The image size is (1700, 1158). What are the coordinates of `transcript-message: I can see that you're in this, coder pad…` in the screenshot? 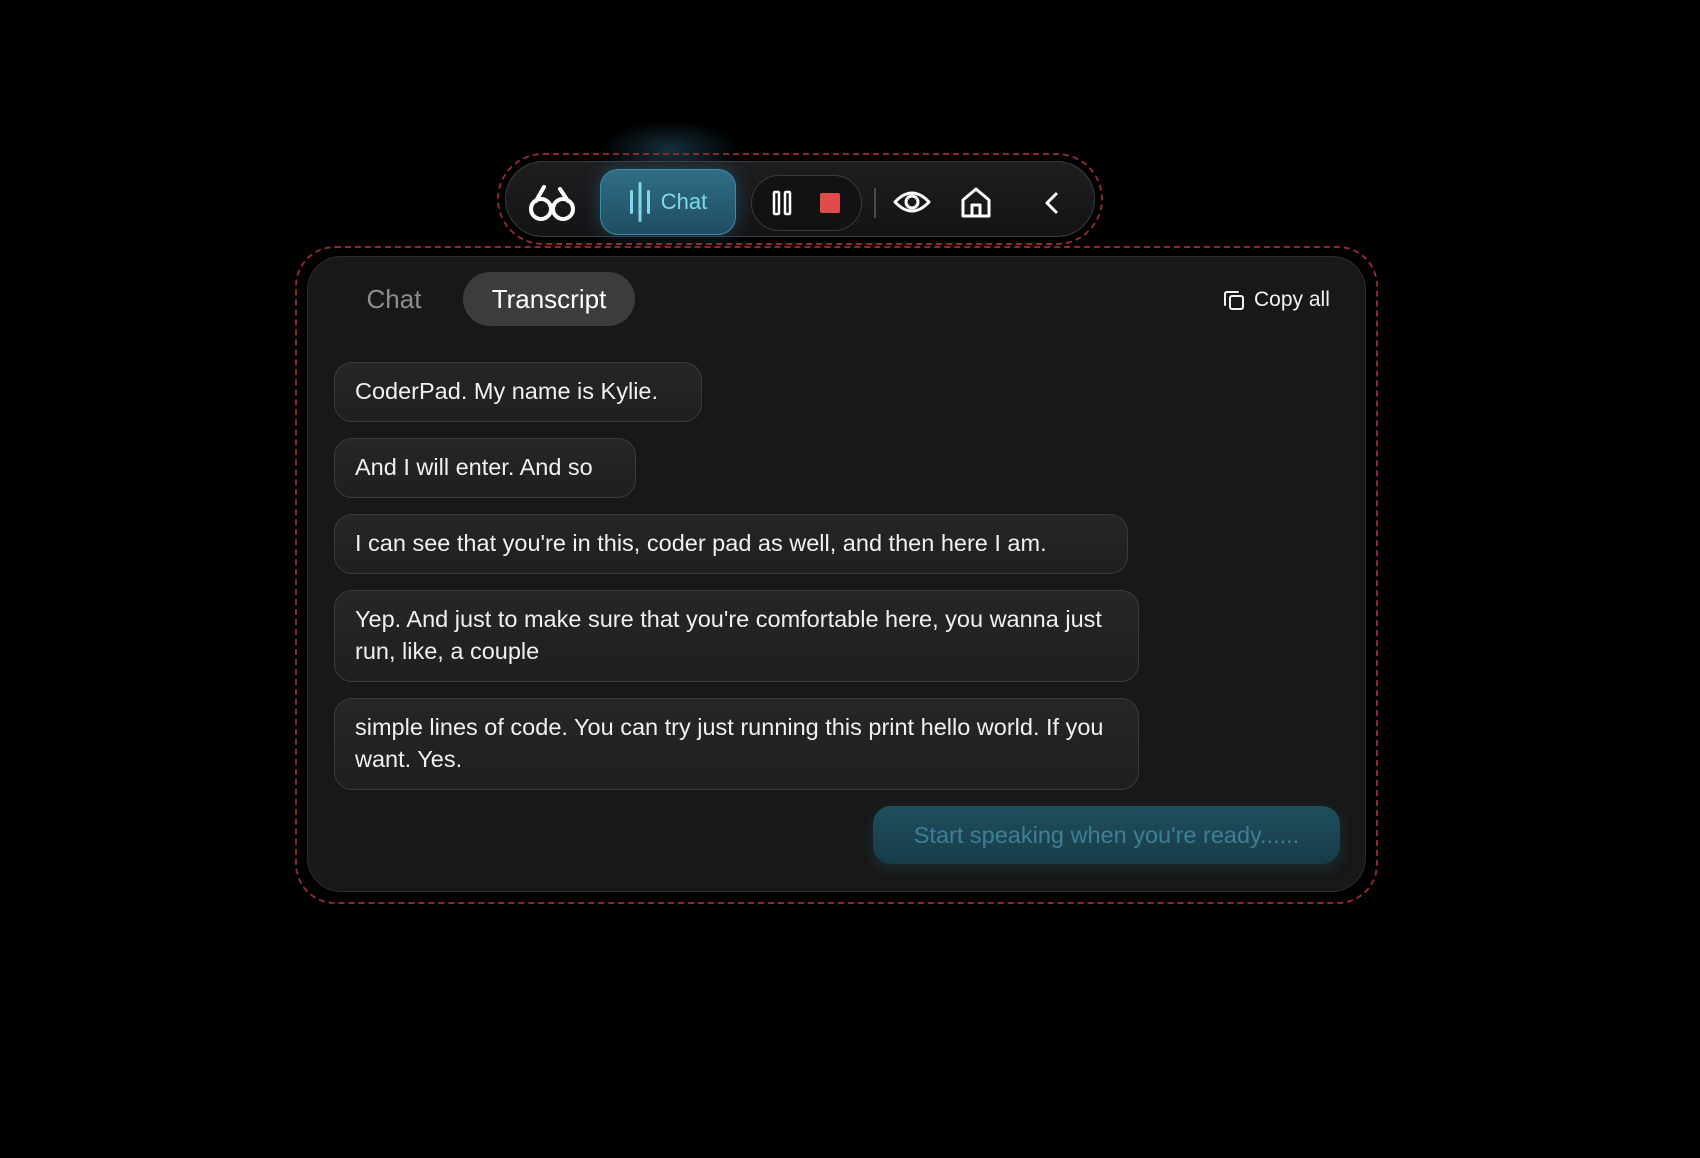 It's located at (731, 544).